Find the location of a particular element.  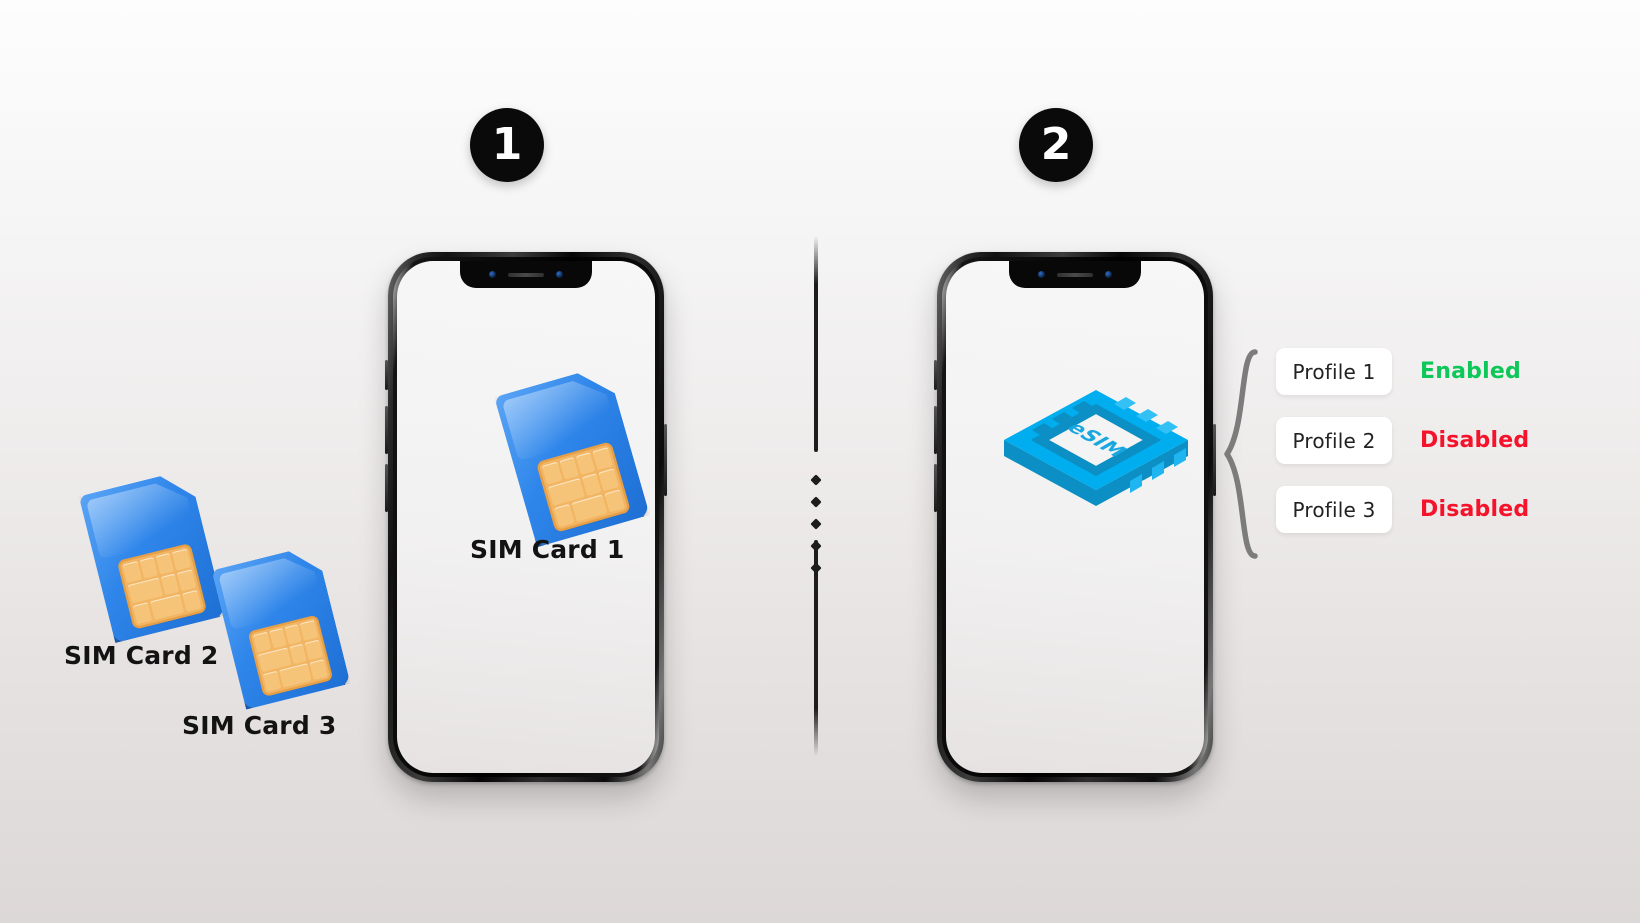

esim-chip-svg: eSIM is located at coordinates (1096, 448).